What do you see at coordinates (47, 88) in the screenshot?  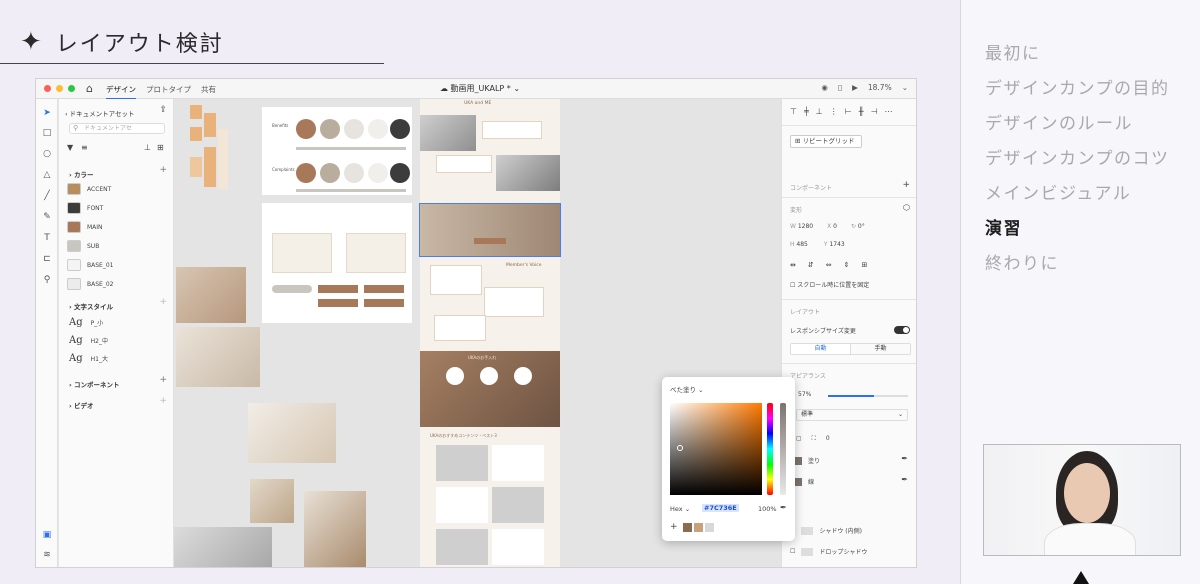 I see `close-window-button` at bounding box center [47, 88].